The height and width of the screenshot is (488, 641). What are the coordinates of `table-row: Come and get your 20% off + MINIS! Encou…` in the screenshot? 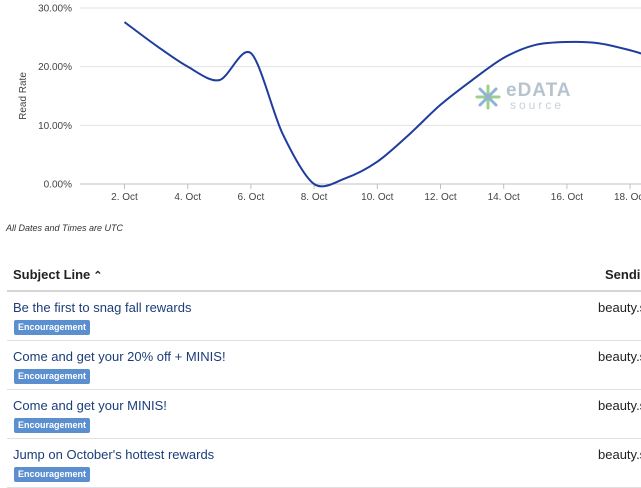 It's located at (324, 365).